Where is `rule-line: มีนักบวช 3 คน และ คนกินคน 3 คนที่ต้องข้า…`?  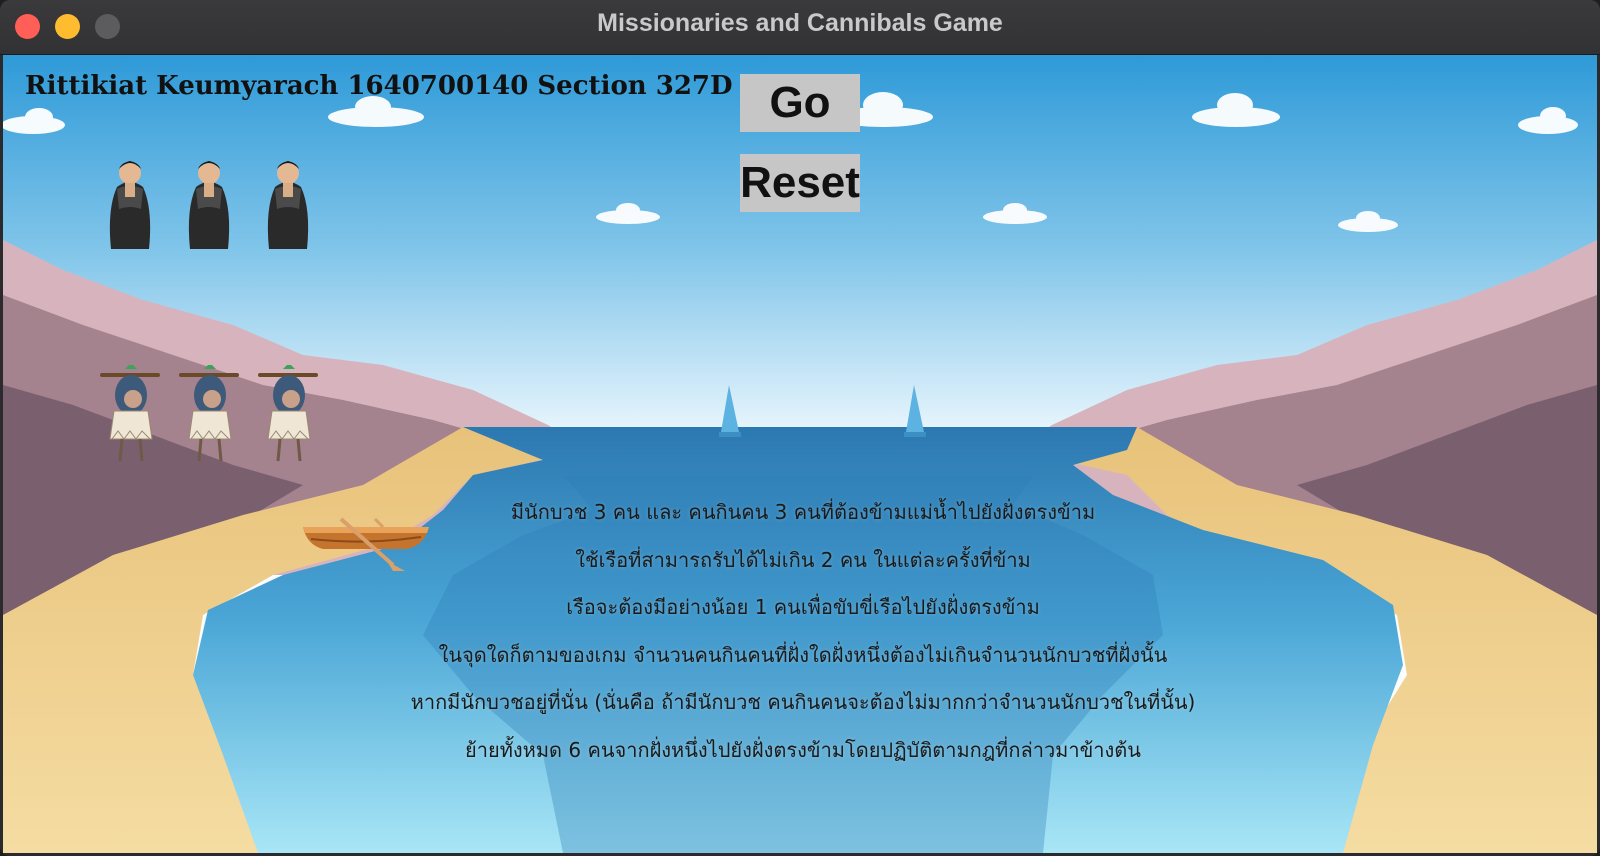
rule-line: มีนักบวช 3 คน และ คนกินคน 3 คนที่ต้องข้า… is located at coordinates (803, 512).